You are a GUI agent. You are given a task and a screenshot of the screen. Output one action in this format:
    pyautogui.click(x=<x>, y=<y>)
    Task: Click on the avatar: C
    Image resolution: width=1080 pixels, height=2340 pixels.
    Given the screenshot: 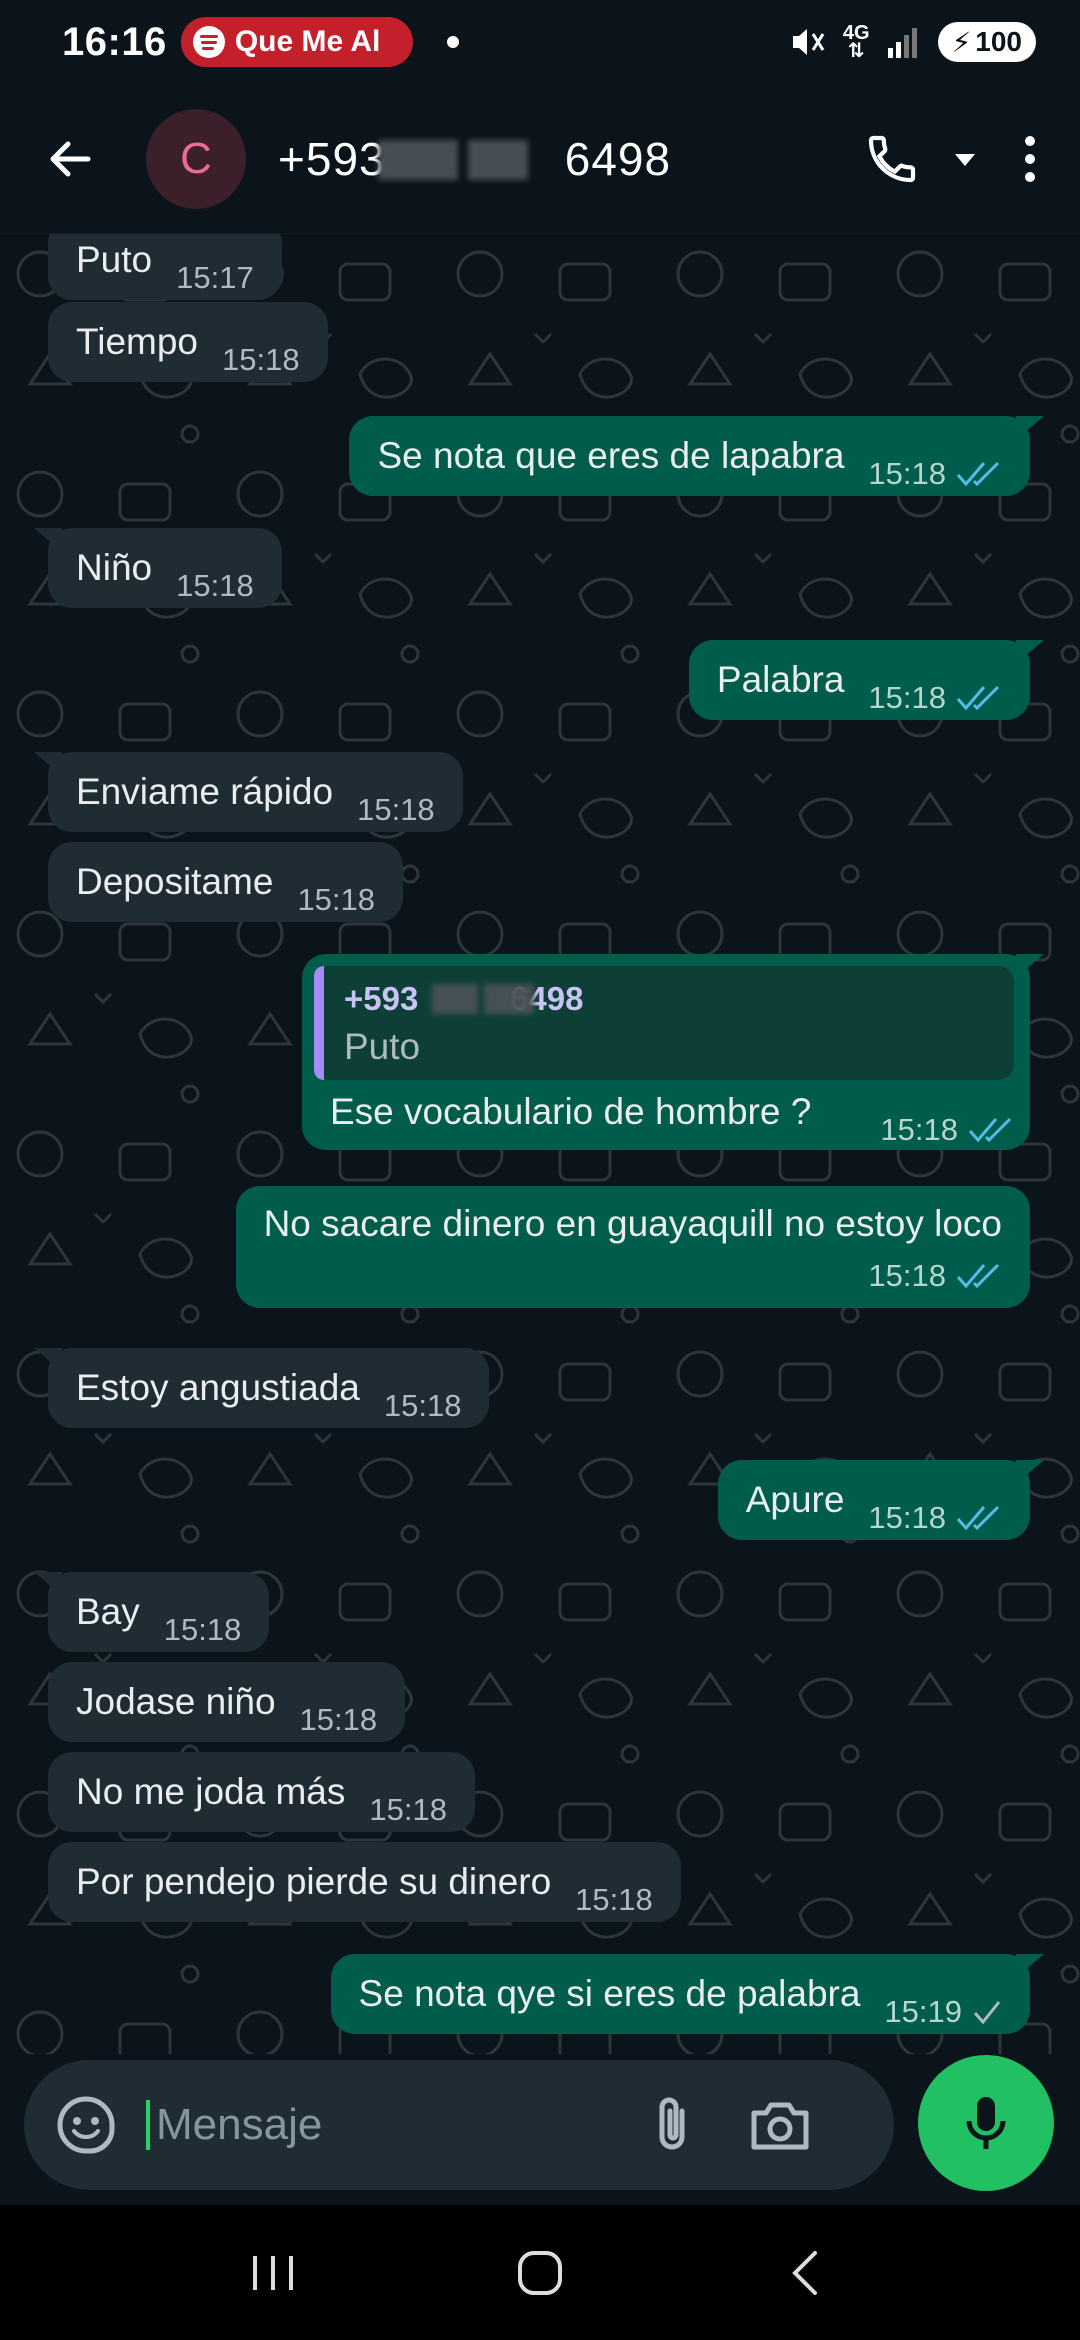 What is the action you would take?
    pyautogui.click(x=196, y=158)
    